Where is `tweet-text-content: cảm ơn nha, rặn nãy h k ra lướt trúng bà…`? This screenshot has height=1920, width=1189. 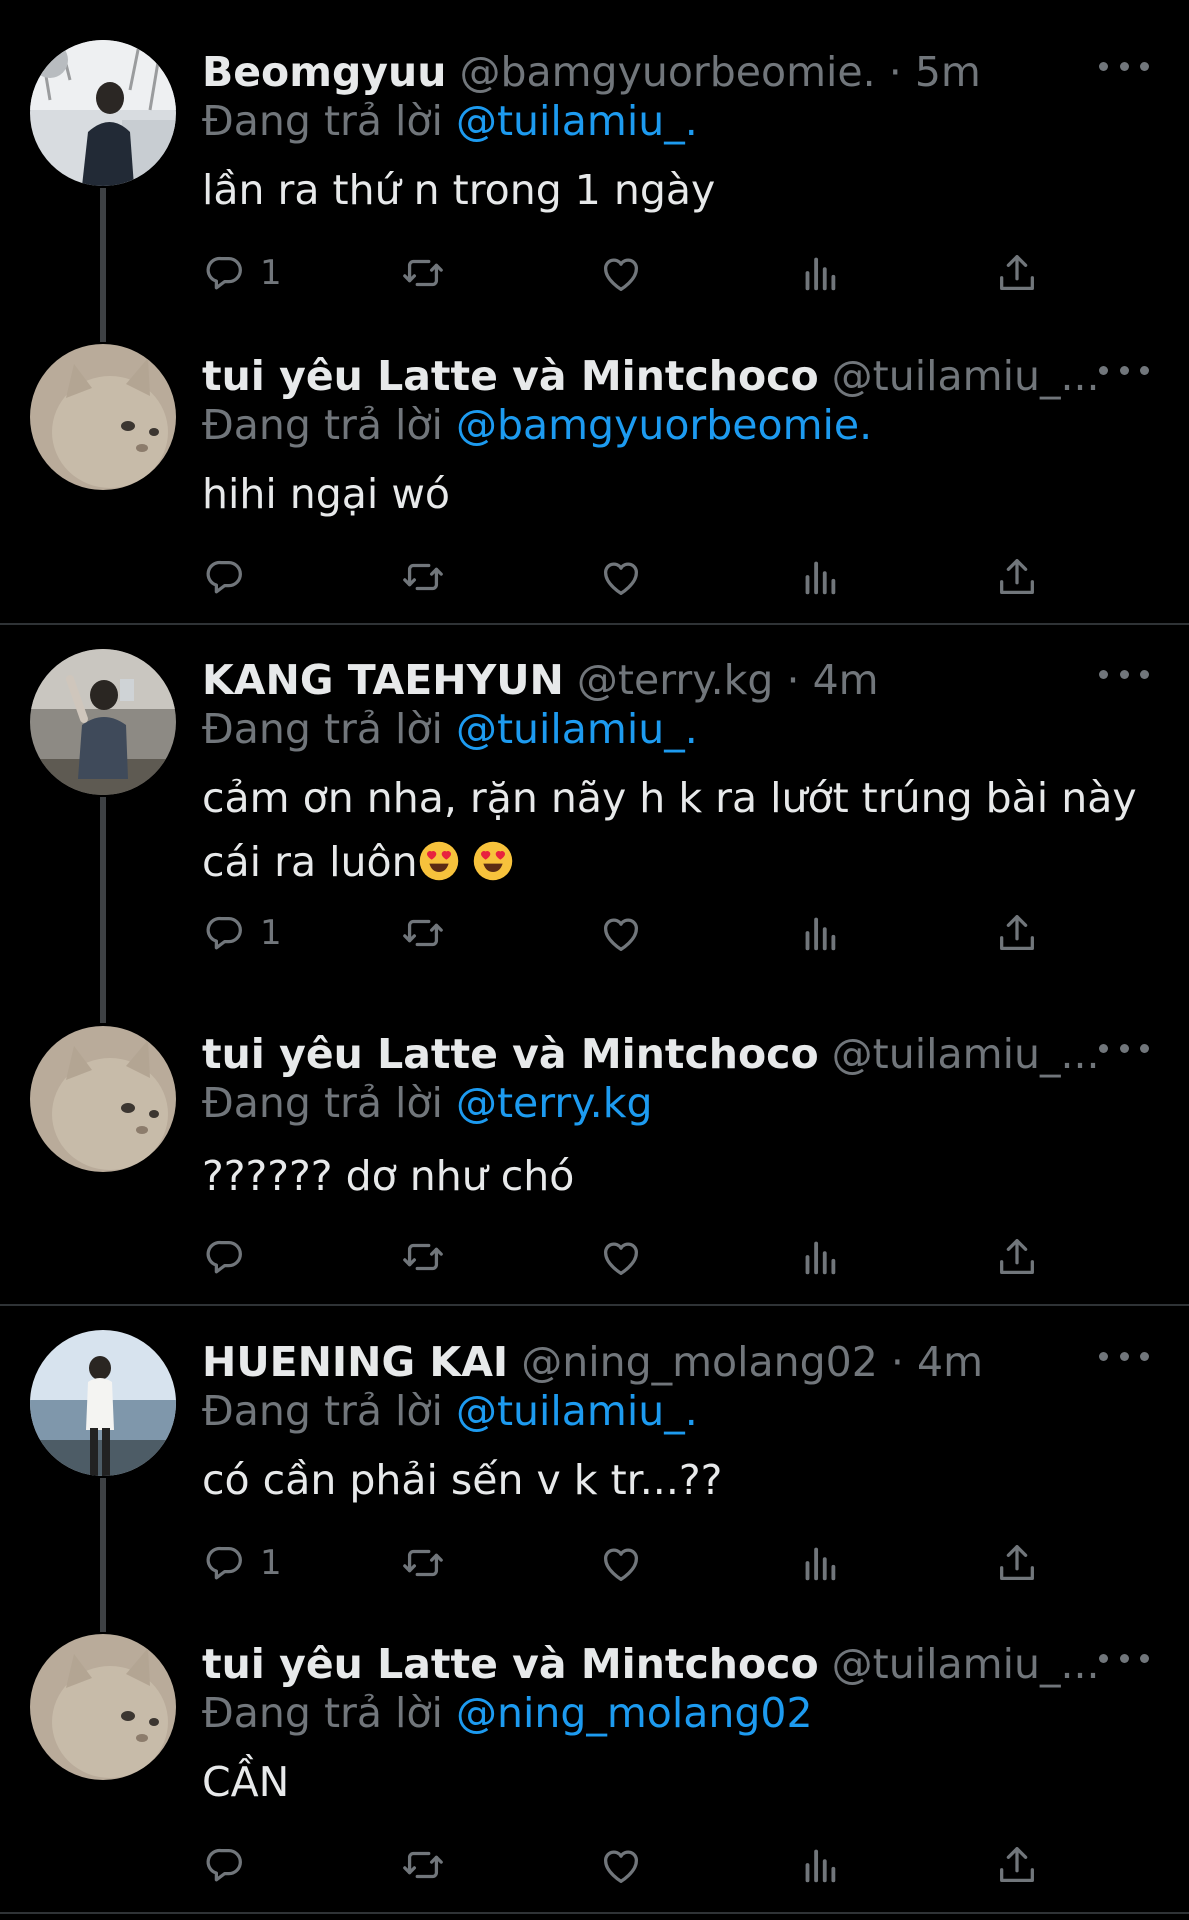 tweet-text-content: cảm ơn nha, rặn nãy h k ra lướt trúng bà… is located at coordinates (669, 830).